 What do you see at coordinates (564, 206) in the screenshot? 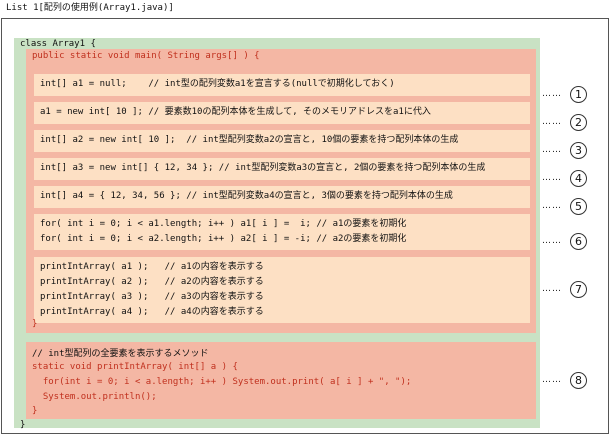
I see `annotation-5: …… 5` at bounding box center [564, 206].